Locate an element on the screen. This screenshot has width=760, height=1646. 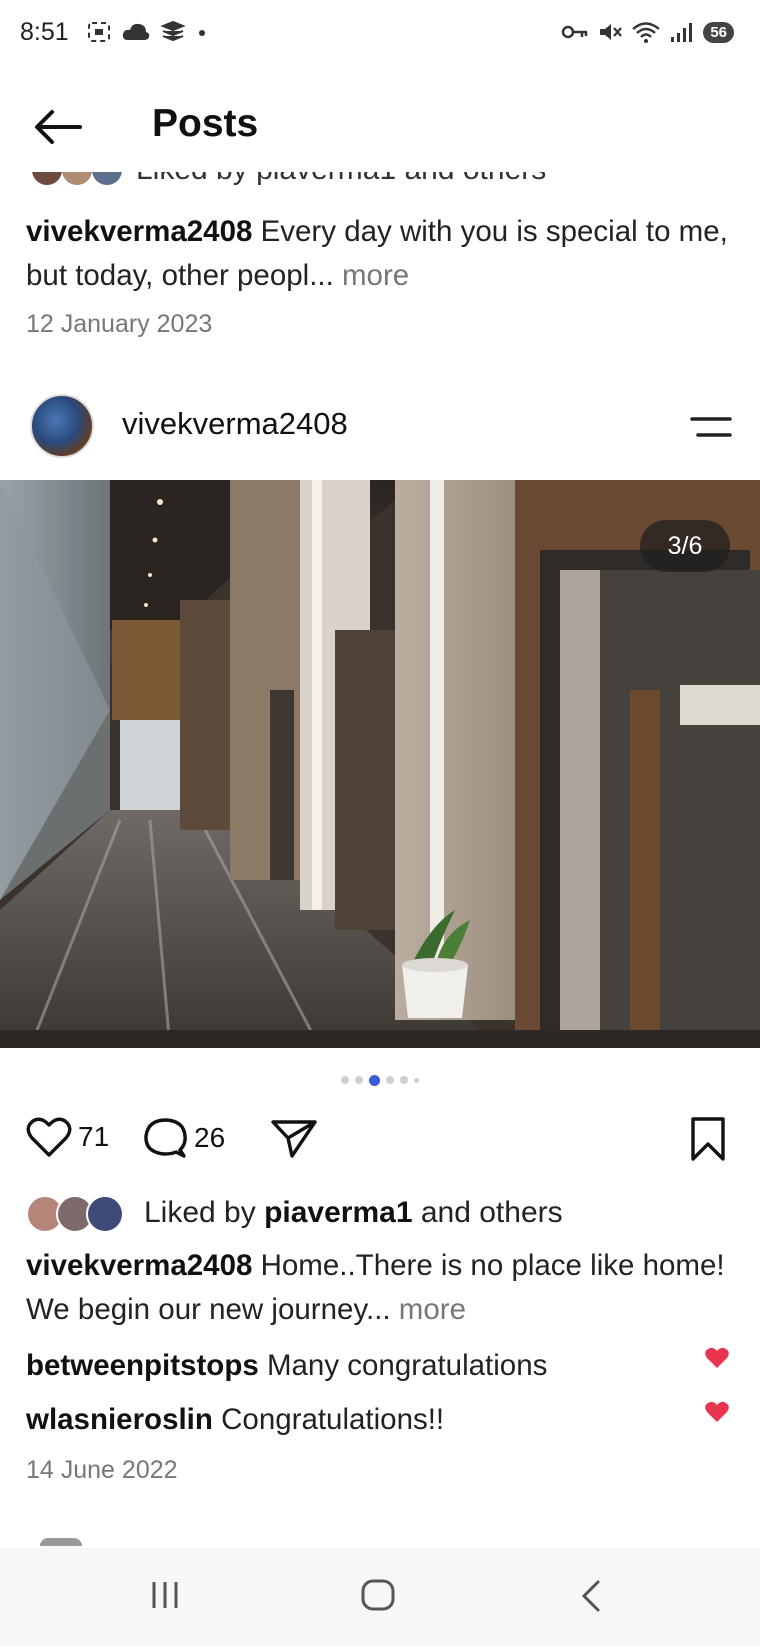
previous-post-date: 12 January 2023 is located at coordinates (119, 324).